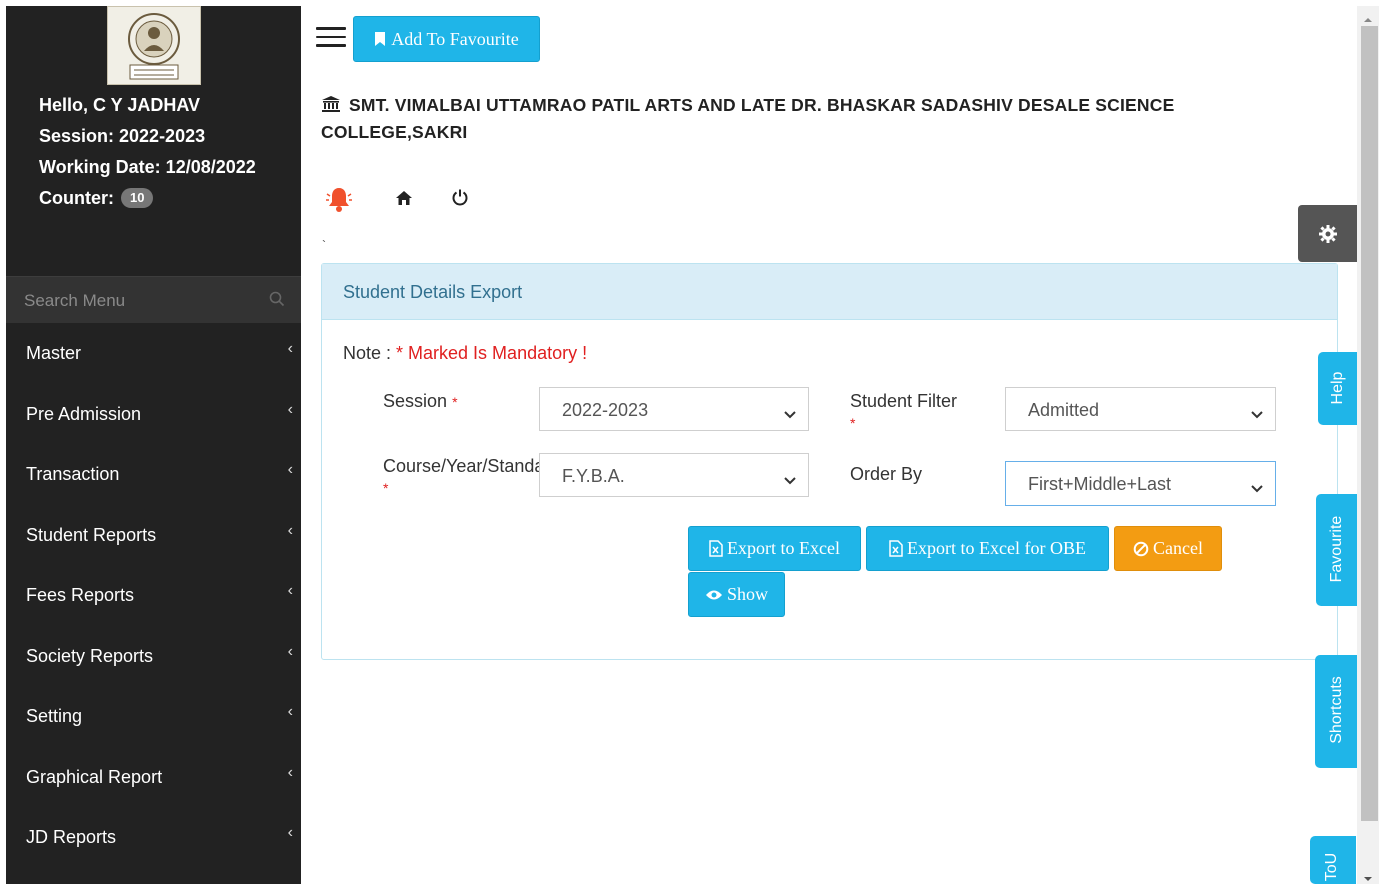 This screenshot has width=1387, height=887. I want to click on sidebar-item-fees-reports: Fees Reports ‹, so click(153, 595).